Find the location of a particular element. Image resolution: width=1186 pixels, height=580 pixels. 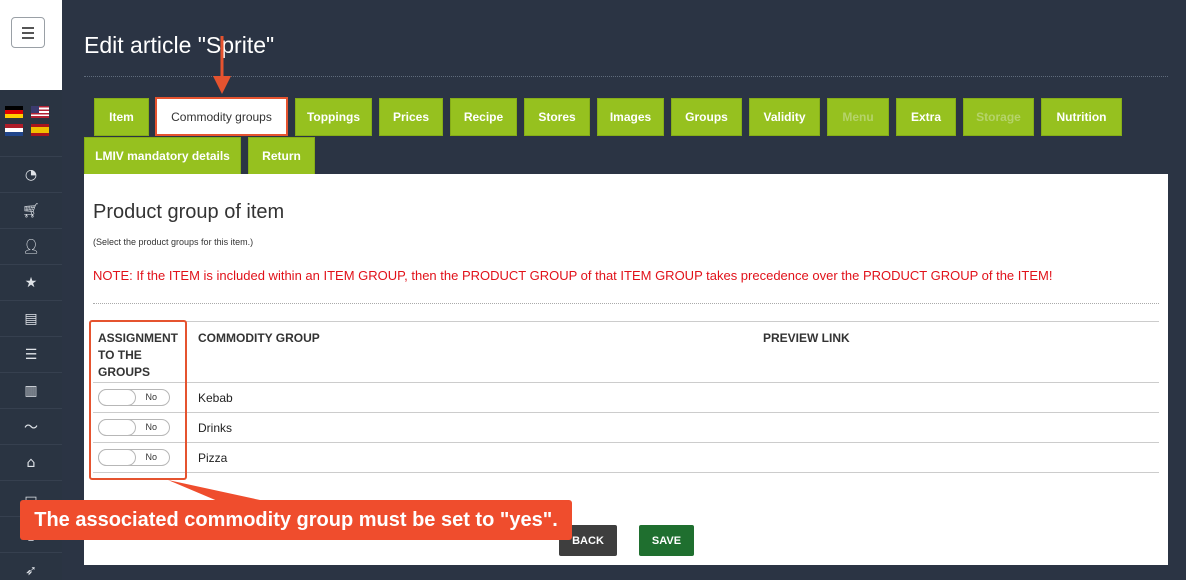

tab-commodity-groups: Commodity groups is located at coordinates (221, 116).